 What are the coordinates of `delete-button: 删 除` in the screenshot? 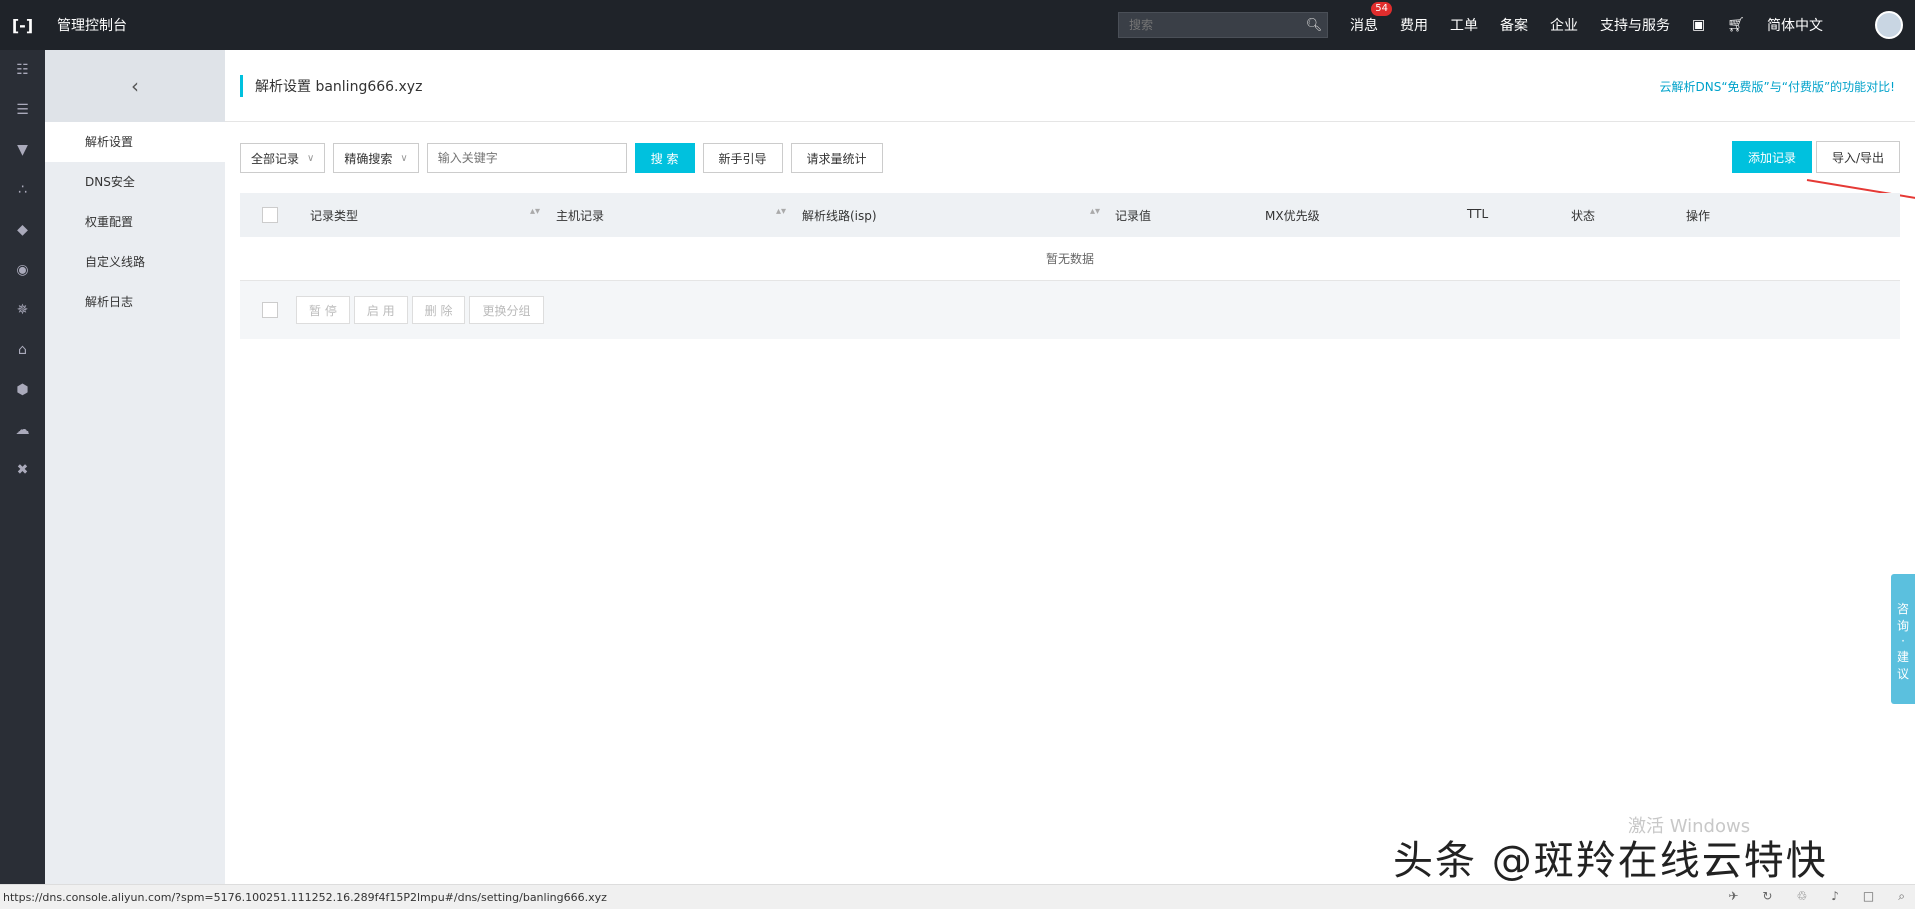 It's located at (438, 310).